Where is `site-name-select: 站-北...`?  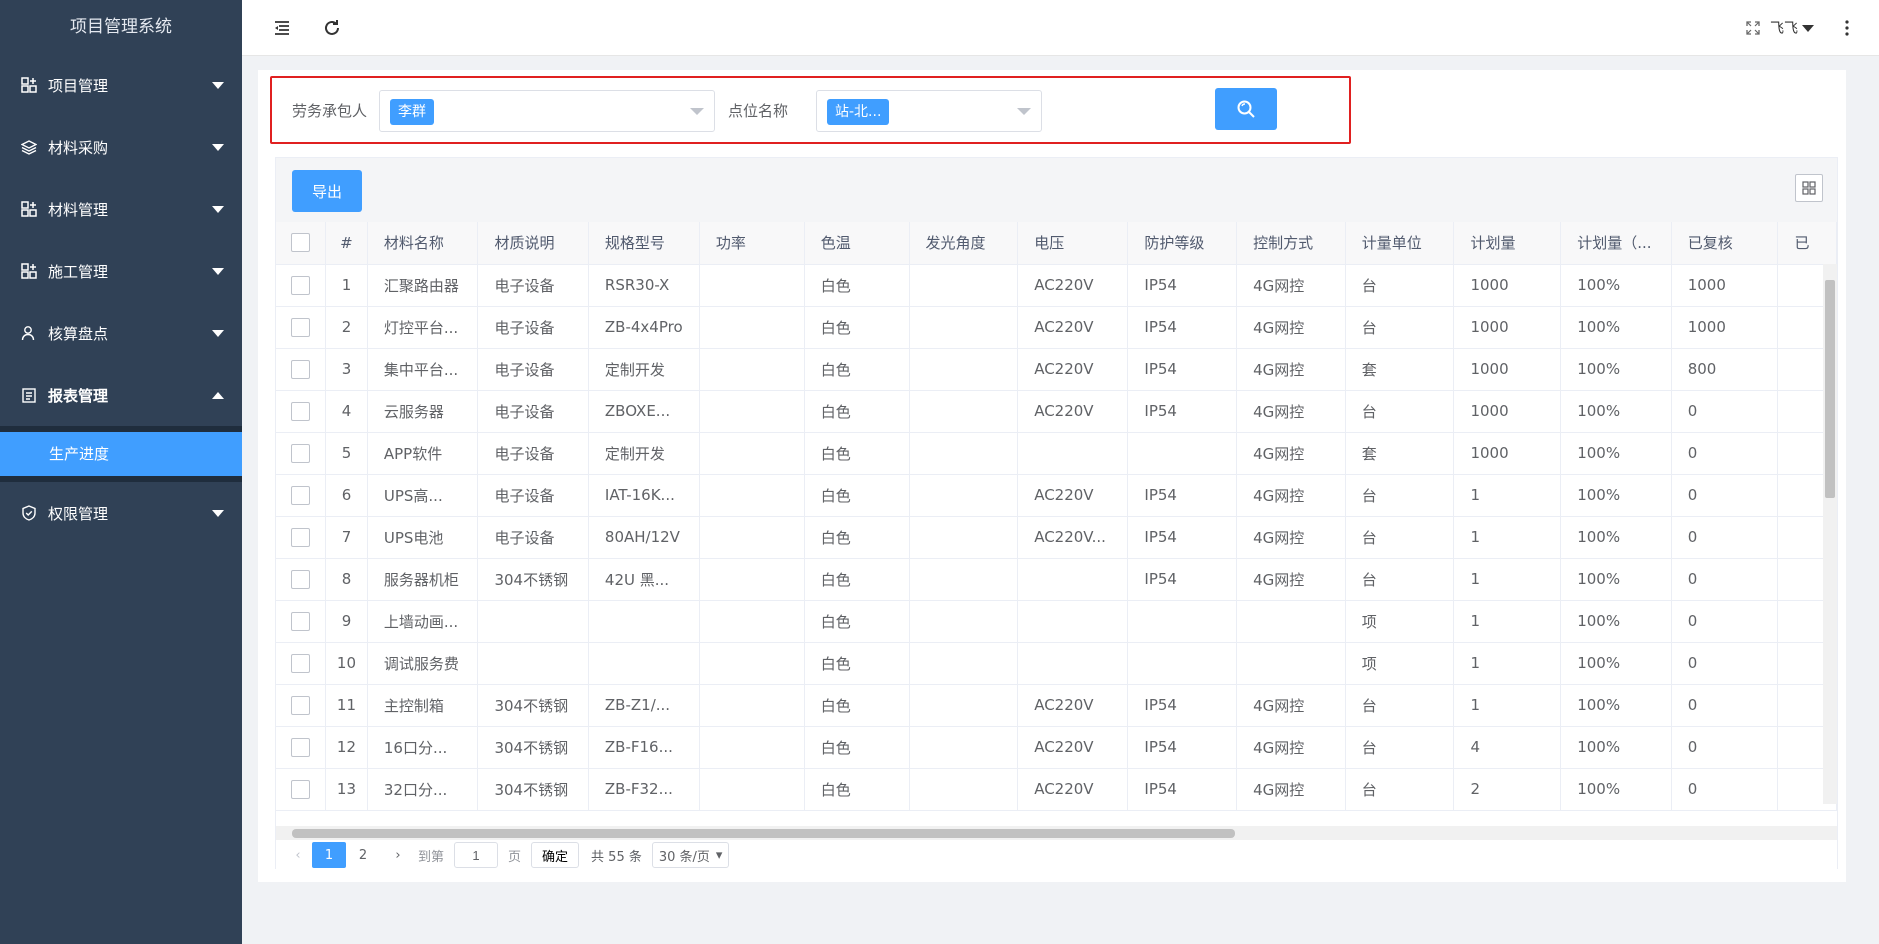
site-name-select: 站-北... is located at coordinates (929, 111).